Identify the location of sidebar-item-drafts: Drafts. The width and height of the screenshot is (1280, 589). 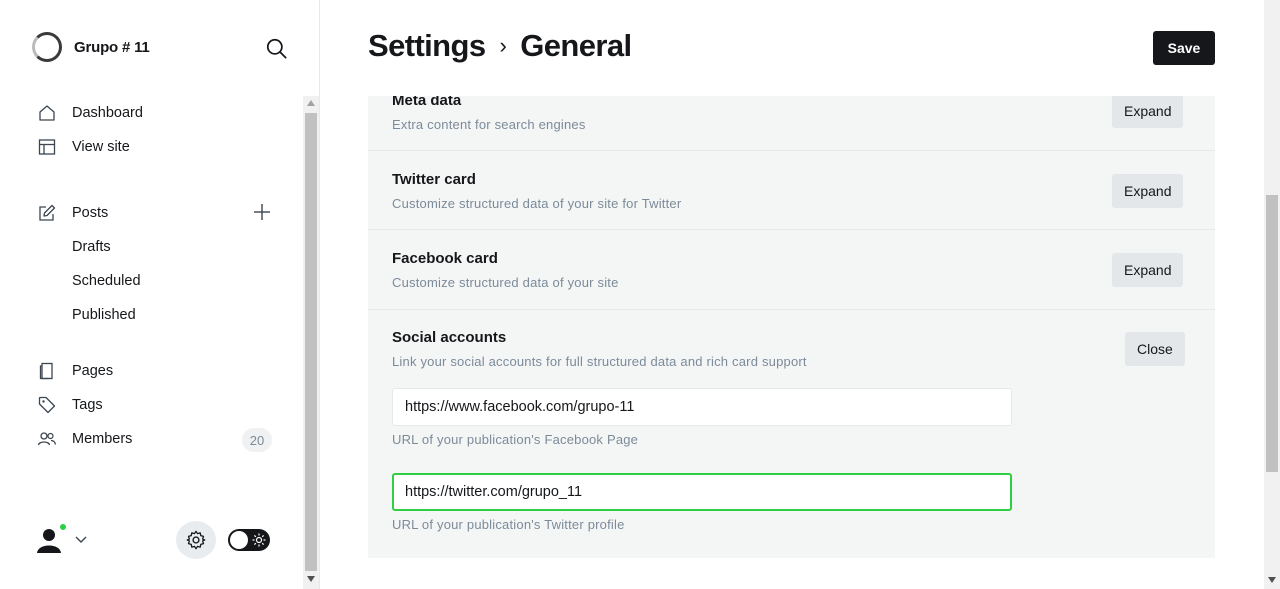
(187, 247).